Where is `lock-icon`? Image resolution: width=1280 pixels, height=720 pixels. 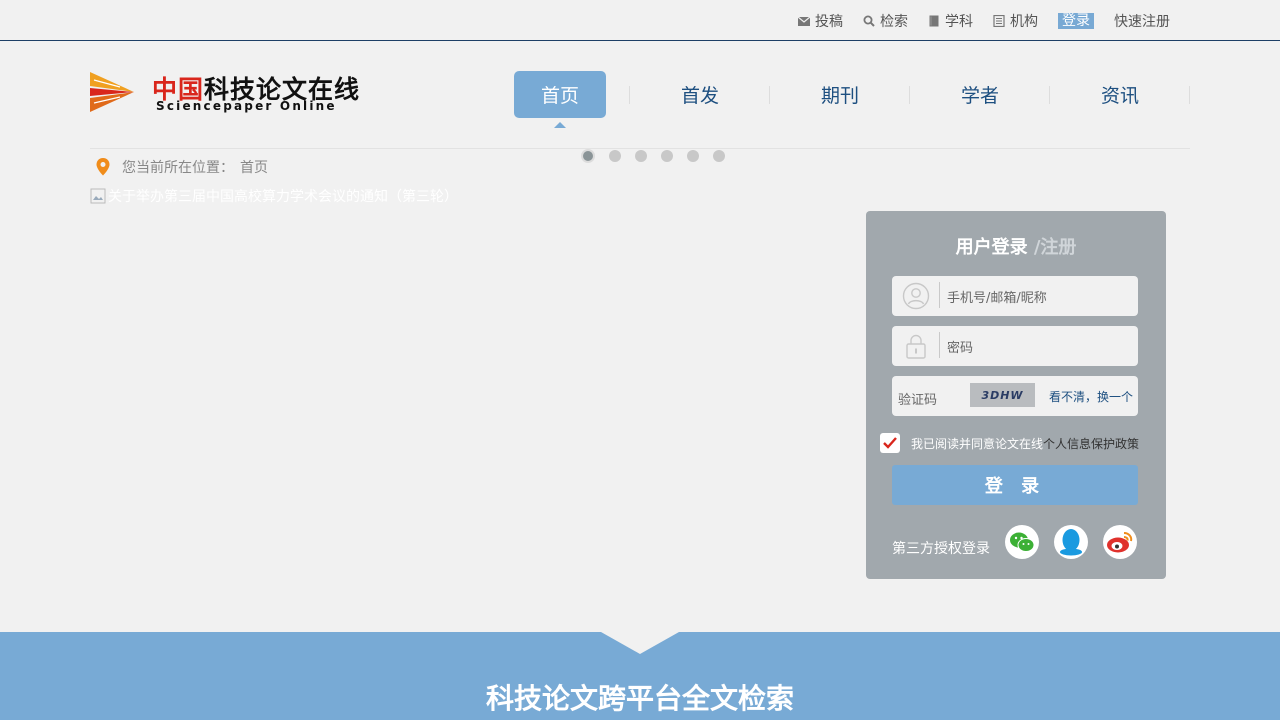 lock-icon is located at coordinates (916, 346).